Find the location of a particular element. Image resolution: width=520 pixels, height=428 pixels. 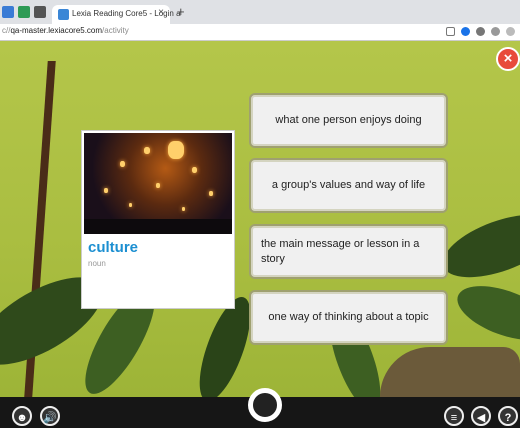

browser-tab-bar: Lexia Reading Core5 - Login a × + is located at coordinates (260, 12).